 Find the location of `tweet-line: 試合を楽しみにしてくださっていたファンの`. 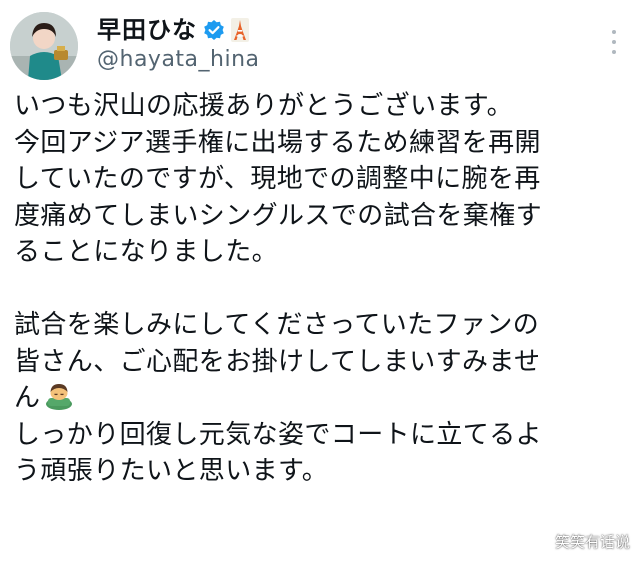

tweet-line: 試合を楽しみにしてくださっていたファンの is located at coordinates (277, 325).